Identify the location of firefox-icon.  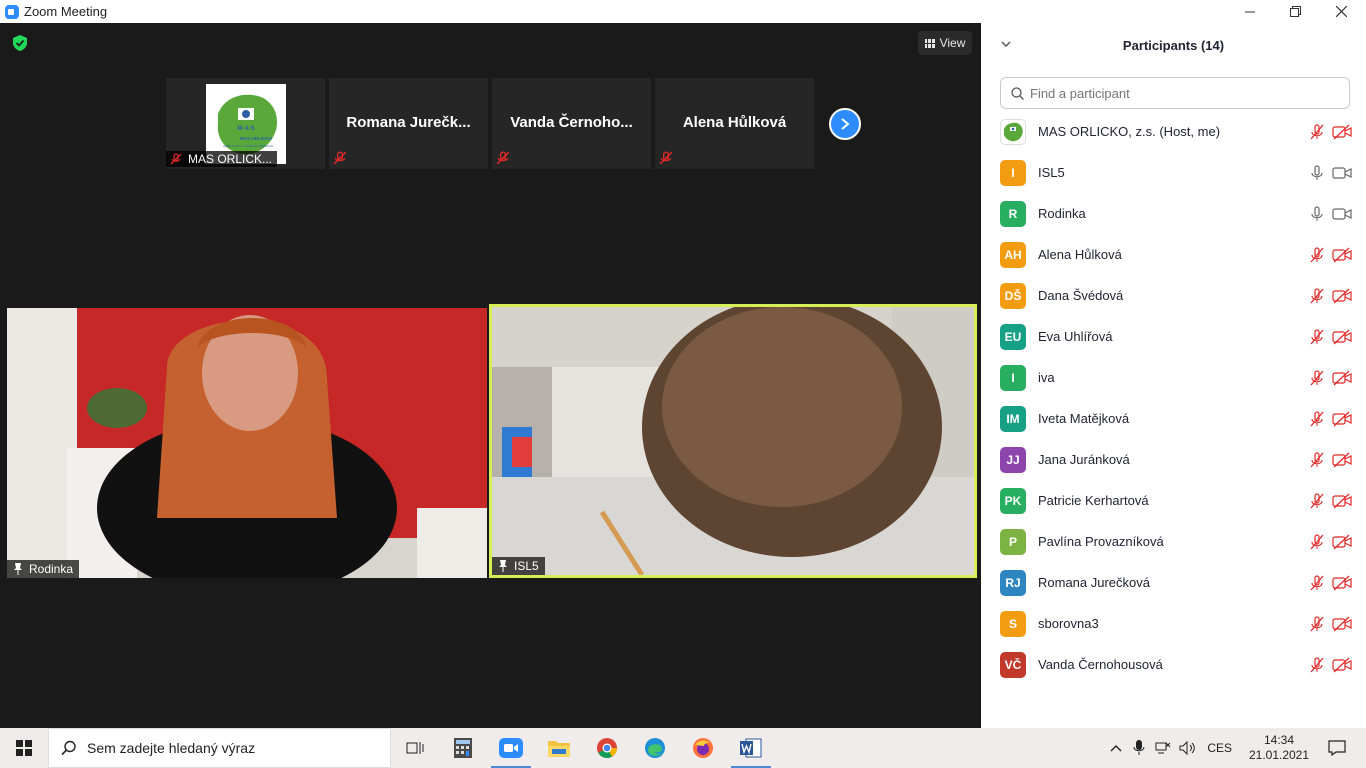
(703, 748).